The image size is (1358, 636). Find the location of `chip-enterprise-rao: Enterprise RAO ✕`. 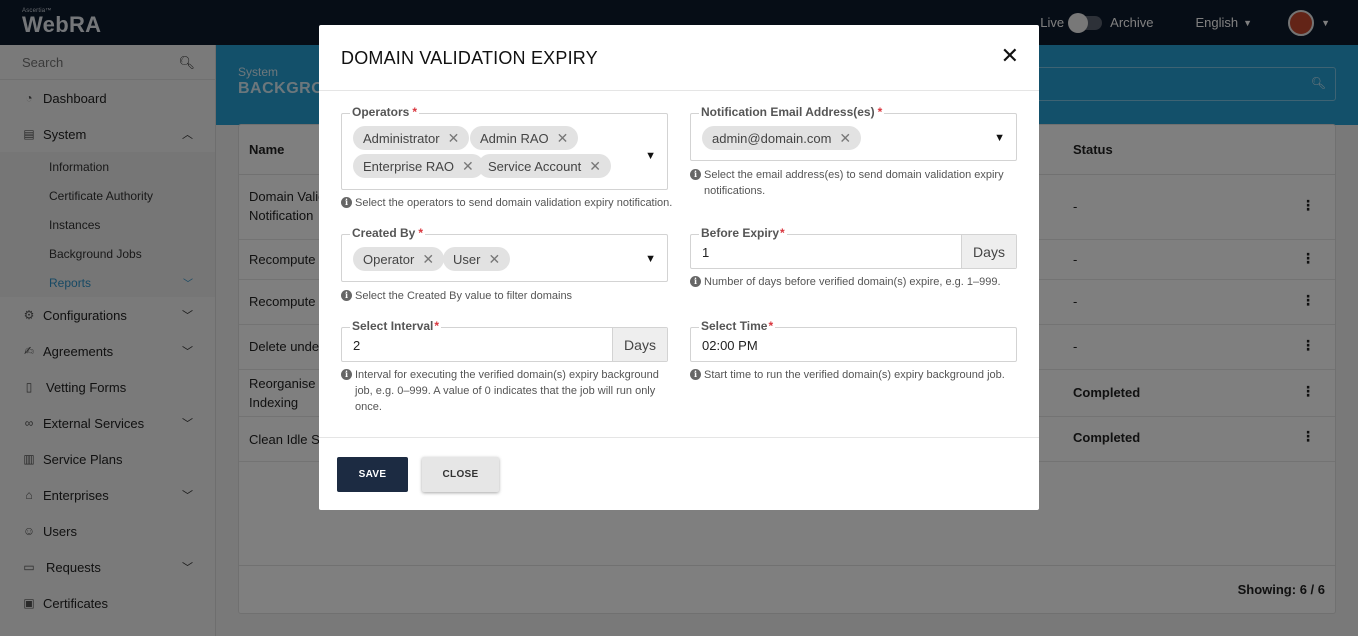

chip-enterprise-rao: Enterprise RAO ✕ is located at coordinates (418, 166).